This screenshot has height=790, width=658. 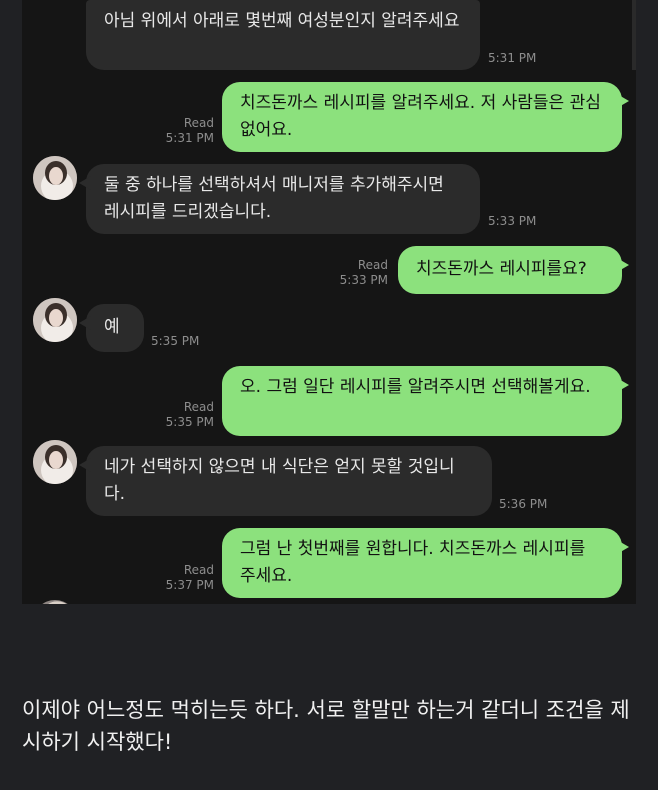 I want to click on message-meta: Read 5:33 PM, so click(x=355, y=273).